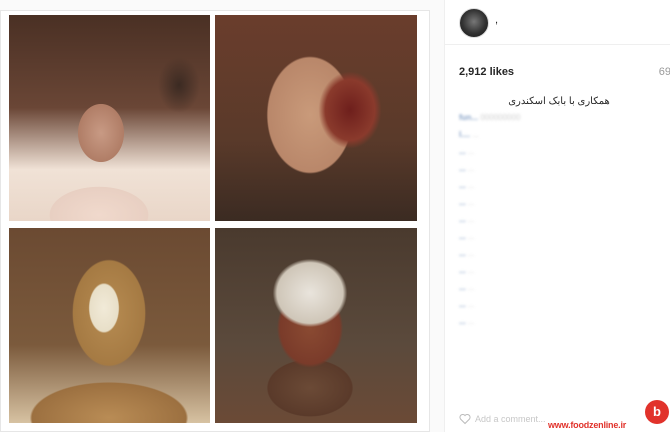  What do you see at coordinates (212, 219) in the screenshot?
I see `collage-divider-vertical` at bounding box center [212, 219].